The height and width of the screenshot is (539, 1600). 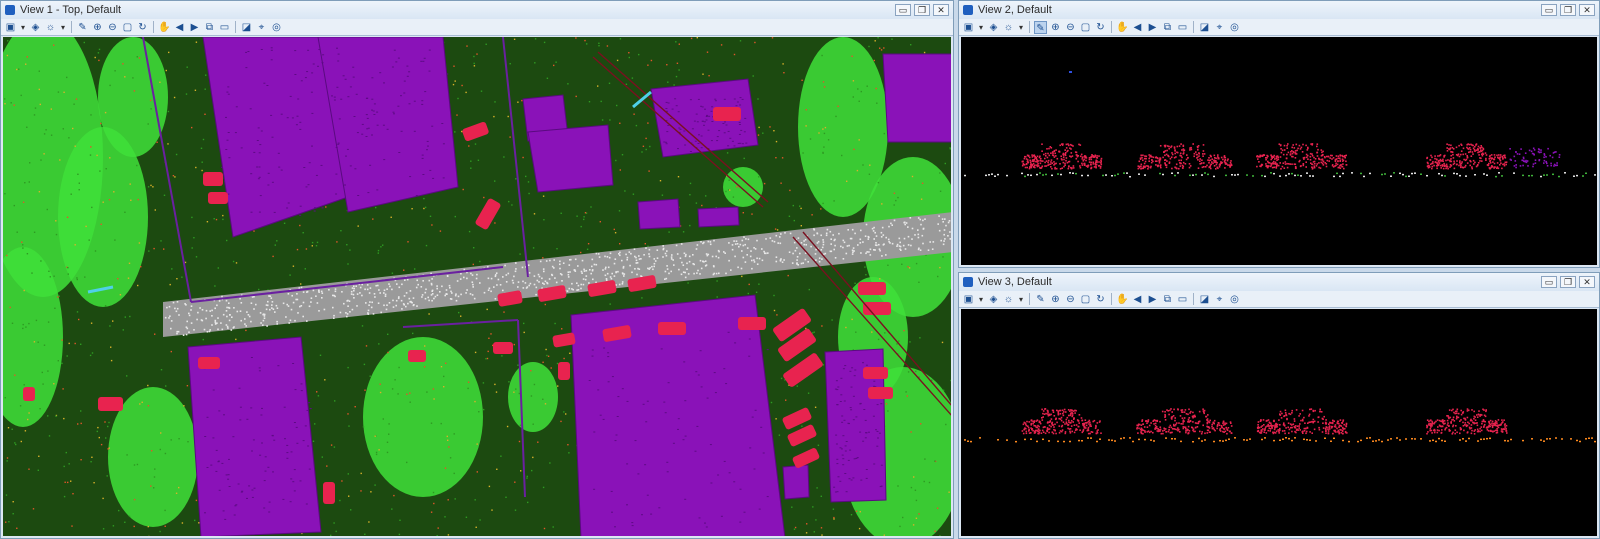 I want to click on view1-toolbar: ▣ ▾ ◈ ☼ ▾ ✎ ⊕ ⊖ ▢ ↻ ✋ ◀ ▶ ⧉ ▭ ◪ ⌖ ◎, so click(x=477, y=27).